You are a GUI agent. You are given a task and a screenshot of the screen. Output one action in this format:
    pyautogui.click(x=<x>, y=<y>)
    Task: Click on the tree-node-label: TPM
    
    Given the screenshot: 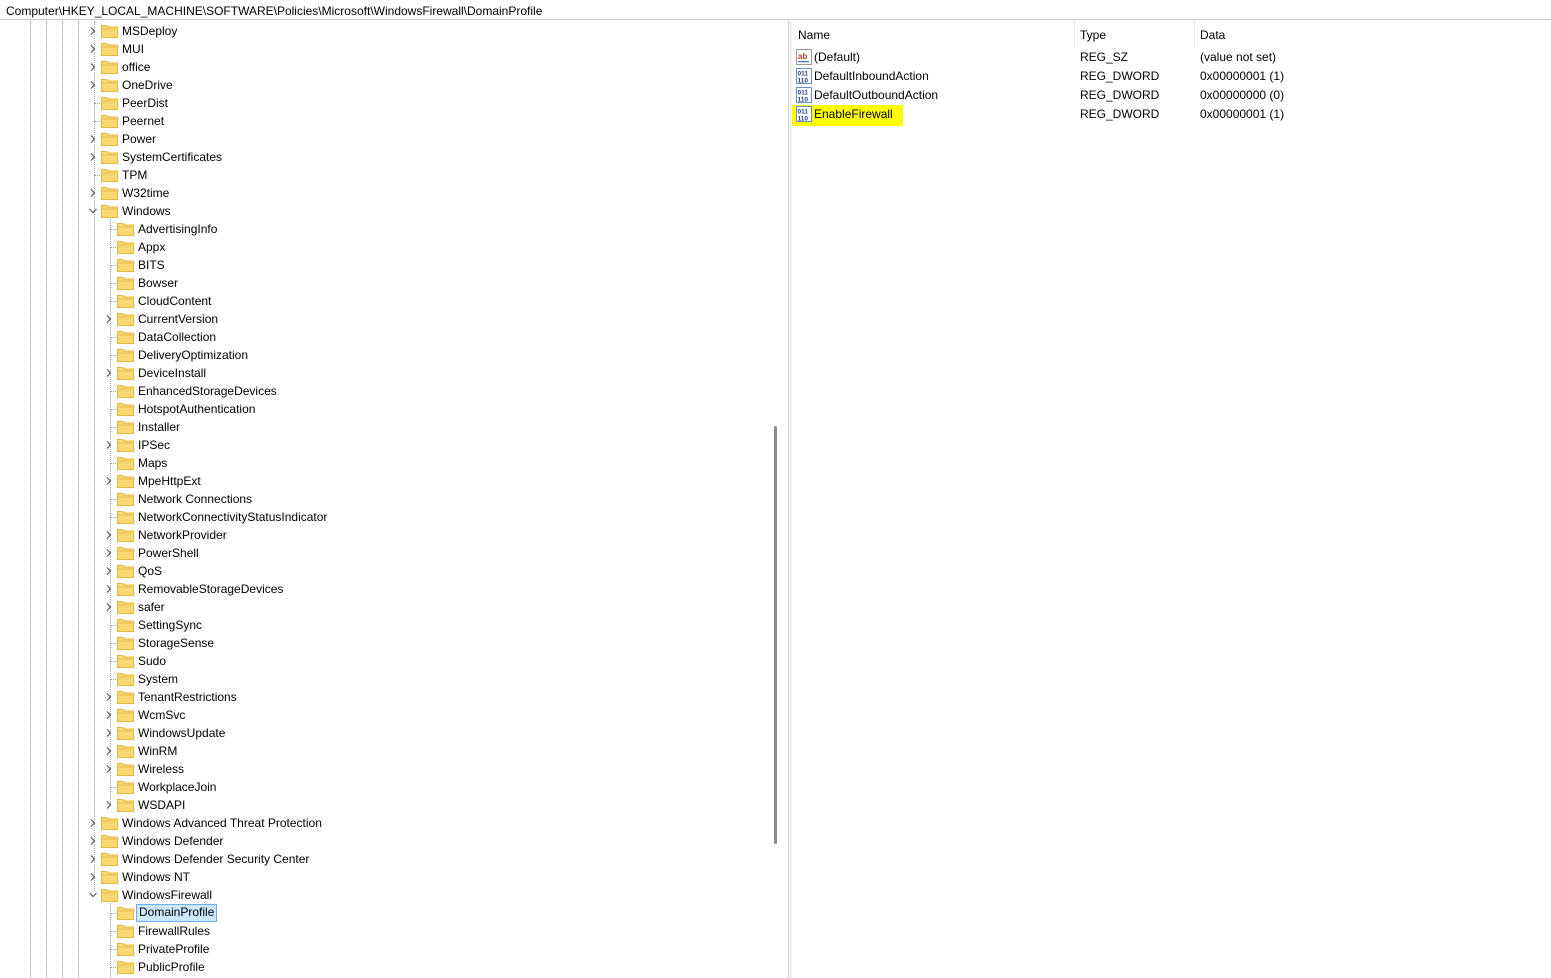 What is the action you would take?
    pyautogui.click(x=134, y=175)
    